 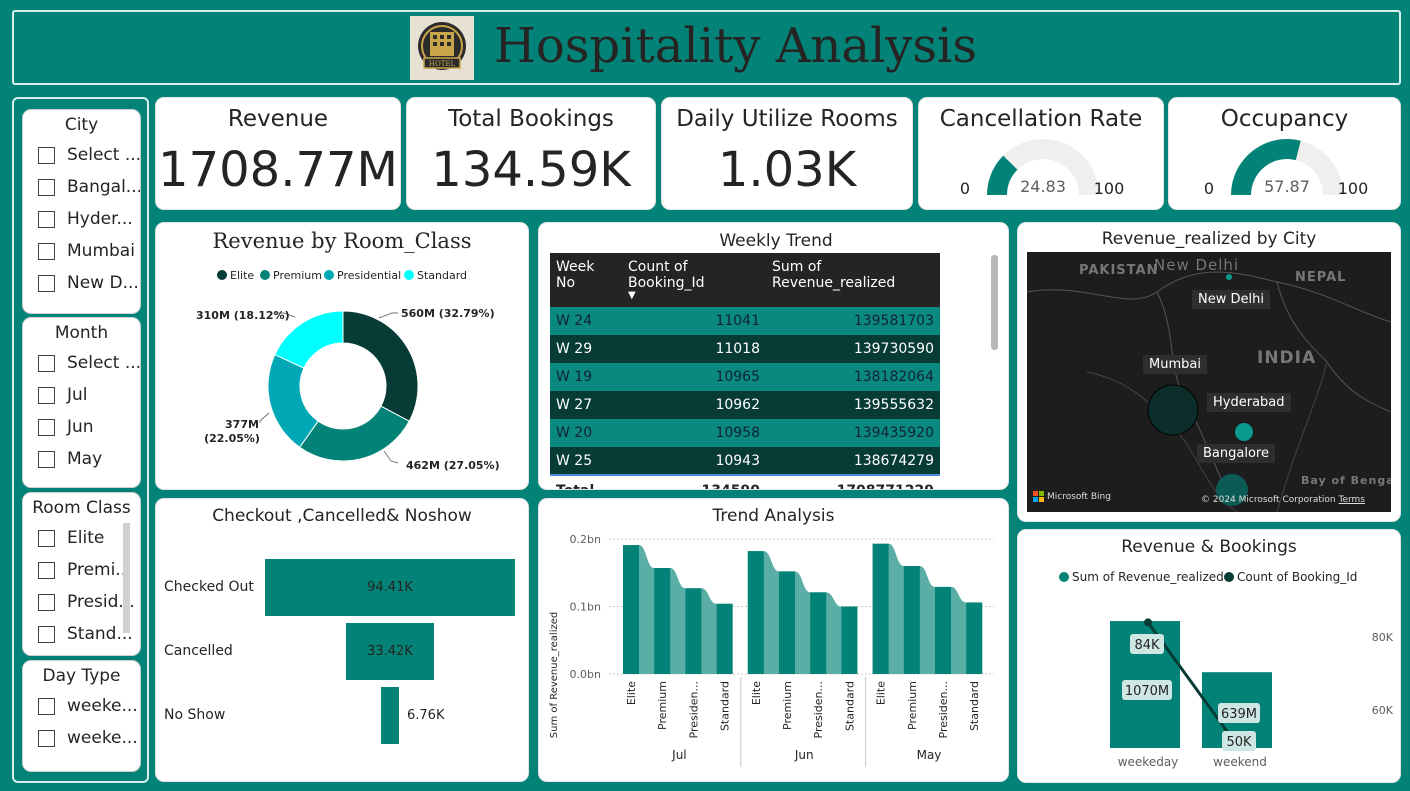 What do you see at coordinates (1173, 410) in the screenshot?
I see `city-marker-mumbai` at bounding box center [1173, 410].